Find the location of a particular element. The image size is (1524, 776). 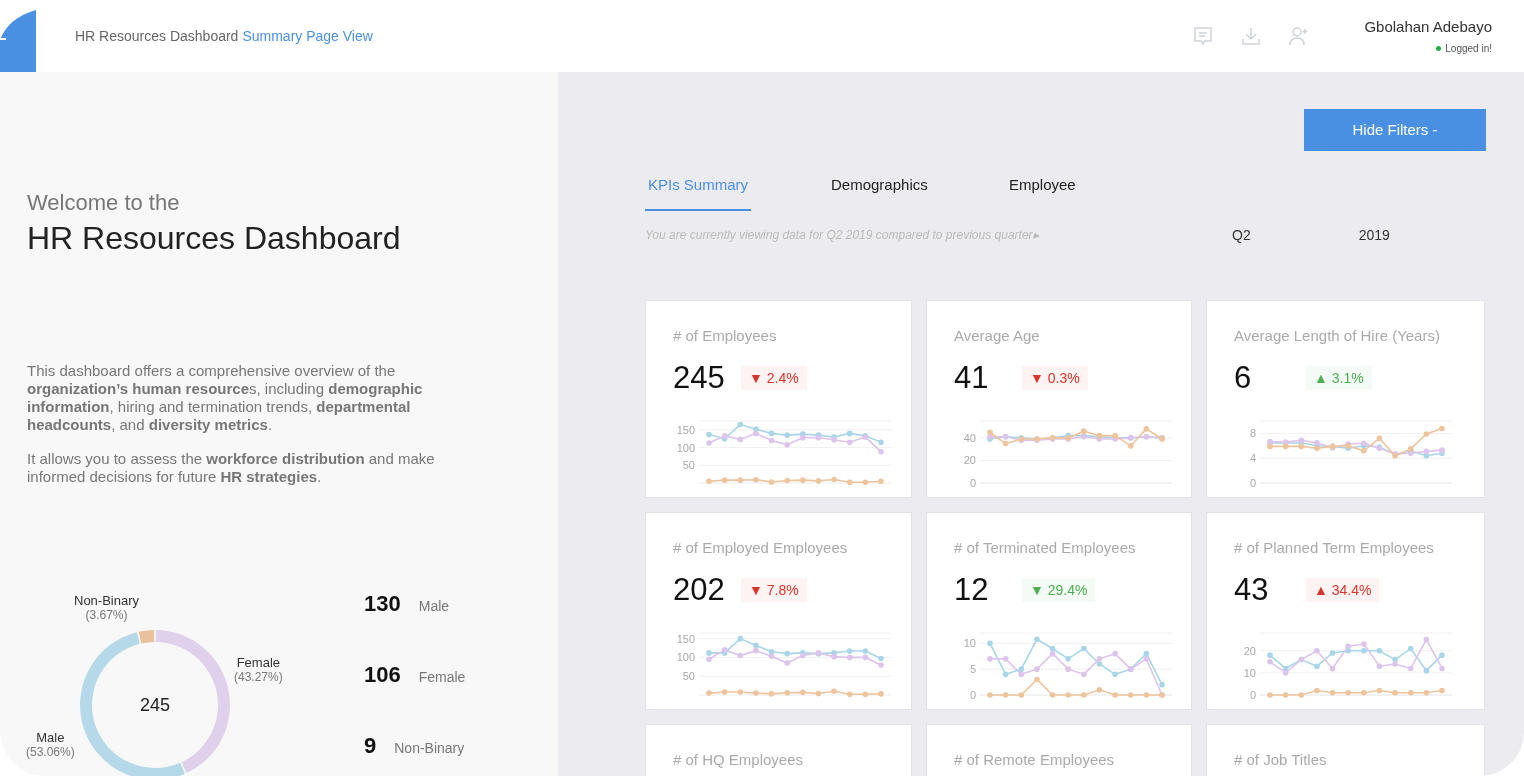

kpi-title: # of Employed Employees is located at coordinates (761, 547).